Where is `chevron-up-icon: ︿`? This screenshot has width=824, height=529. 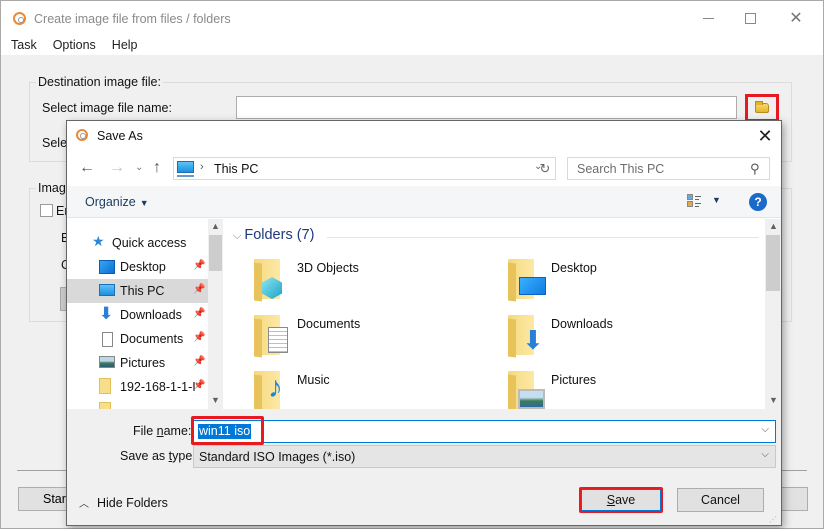 chevron-up-icon: ︿ is located at coordinates (84, 504).